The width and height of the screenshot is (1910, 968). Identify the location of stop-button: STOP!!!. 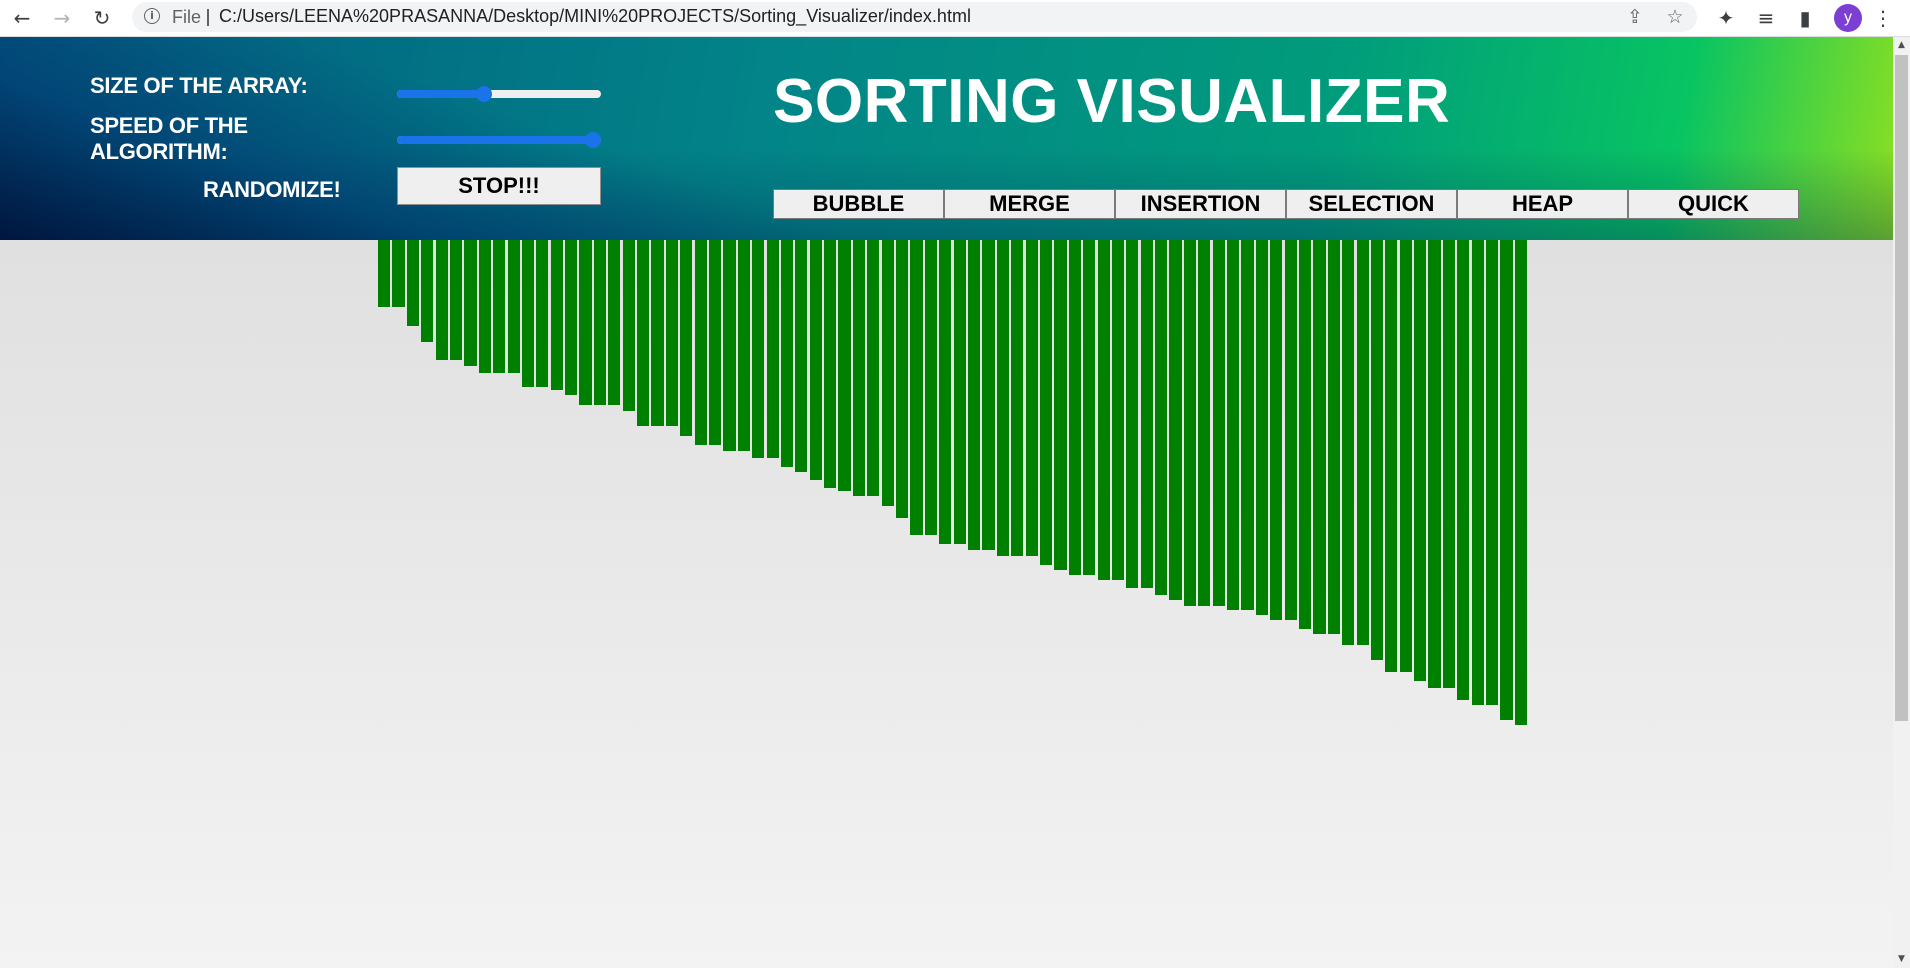
(499, 186).